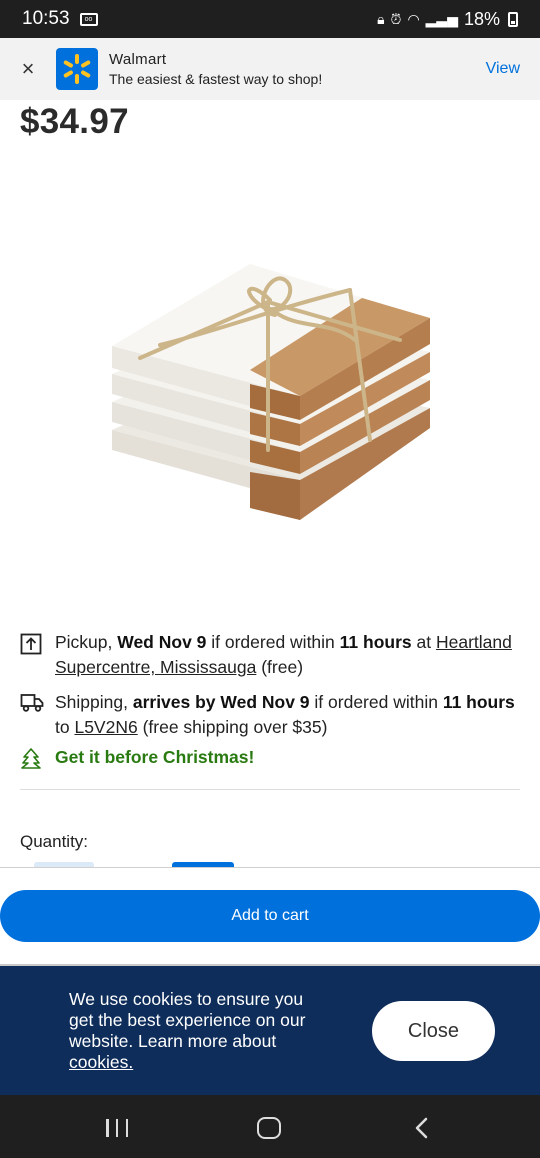 The width and height of the screenshot is (540, 1158). Describe the element at coordinates (381, 18) in the screenshot. I see `lock-icon: 🔒︎` at that location.